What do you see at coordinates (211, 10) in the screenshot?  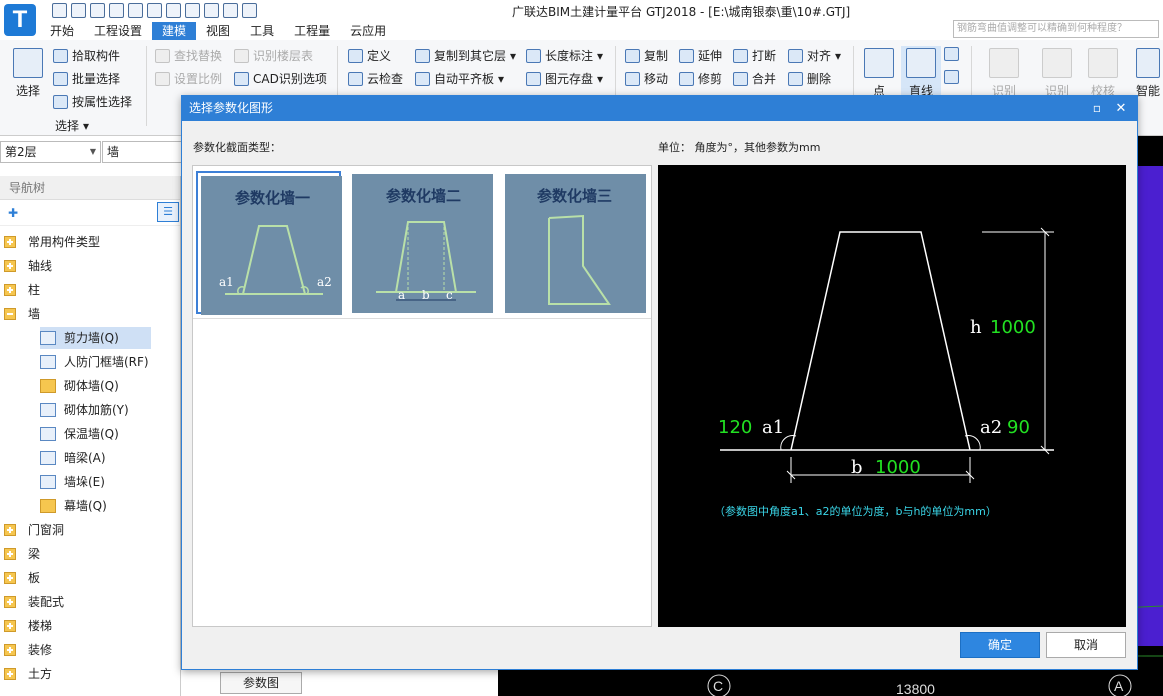 I see `edit-icon` at bounding box center [211, 10].